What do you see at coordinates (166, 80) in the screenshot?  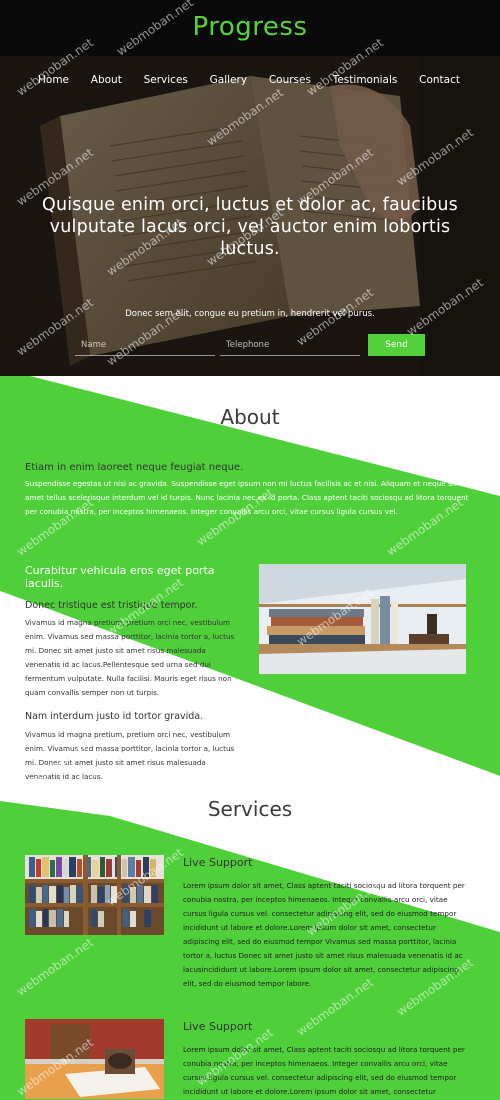 I see `nav-services: Services` at bounding box center [166, 80].